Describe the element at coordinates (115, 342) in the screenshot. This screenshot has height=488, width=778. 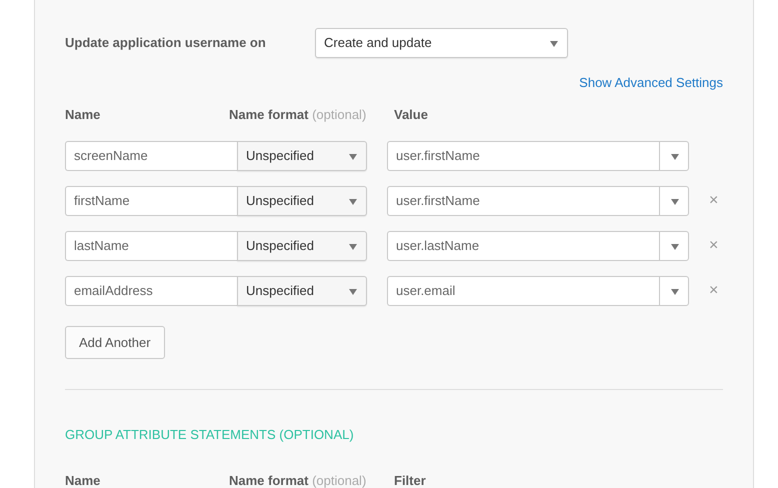
I see `add-another-button: Add Another` at that location.